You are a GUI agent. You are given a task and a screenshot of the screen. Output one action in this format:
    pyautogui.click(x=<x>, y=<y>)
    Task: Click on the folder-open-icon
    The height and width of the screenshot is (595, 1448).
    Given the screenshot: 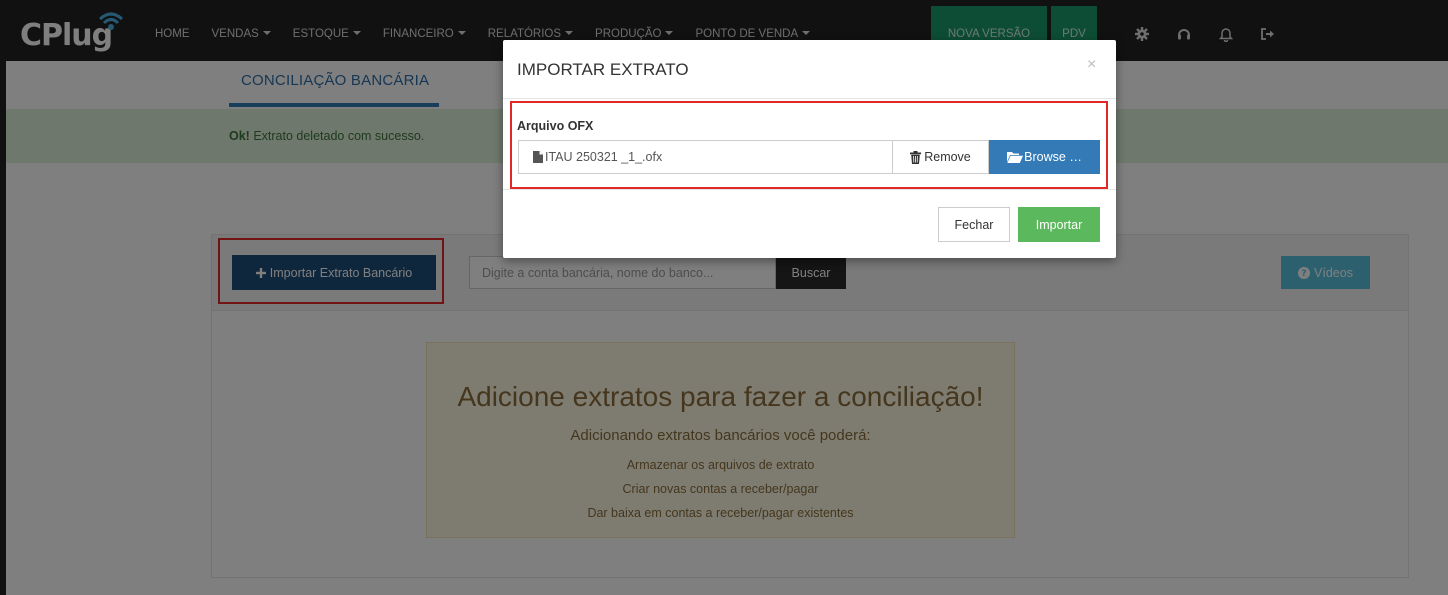 What is the action you would take?
    pyautogui.click(x=1015, y=157)
    